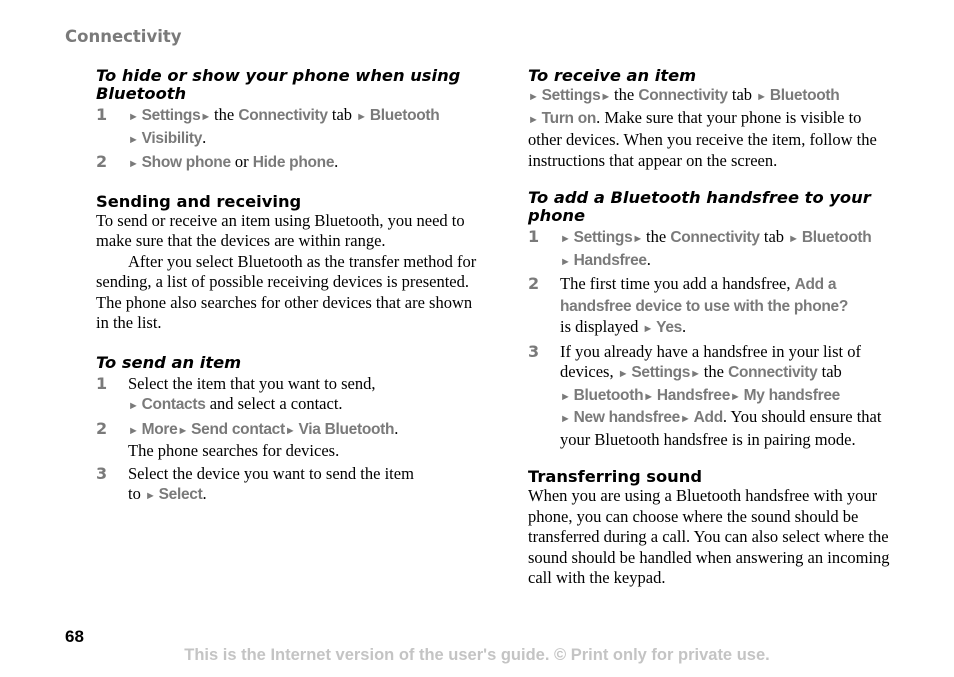 The image size is (954, 677). Describe the element at coordinates (615, 476) in the screenshot. I see `heading-transferring-sound: Transferring sound` at that location.